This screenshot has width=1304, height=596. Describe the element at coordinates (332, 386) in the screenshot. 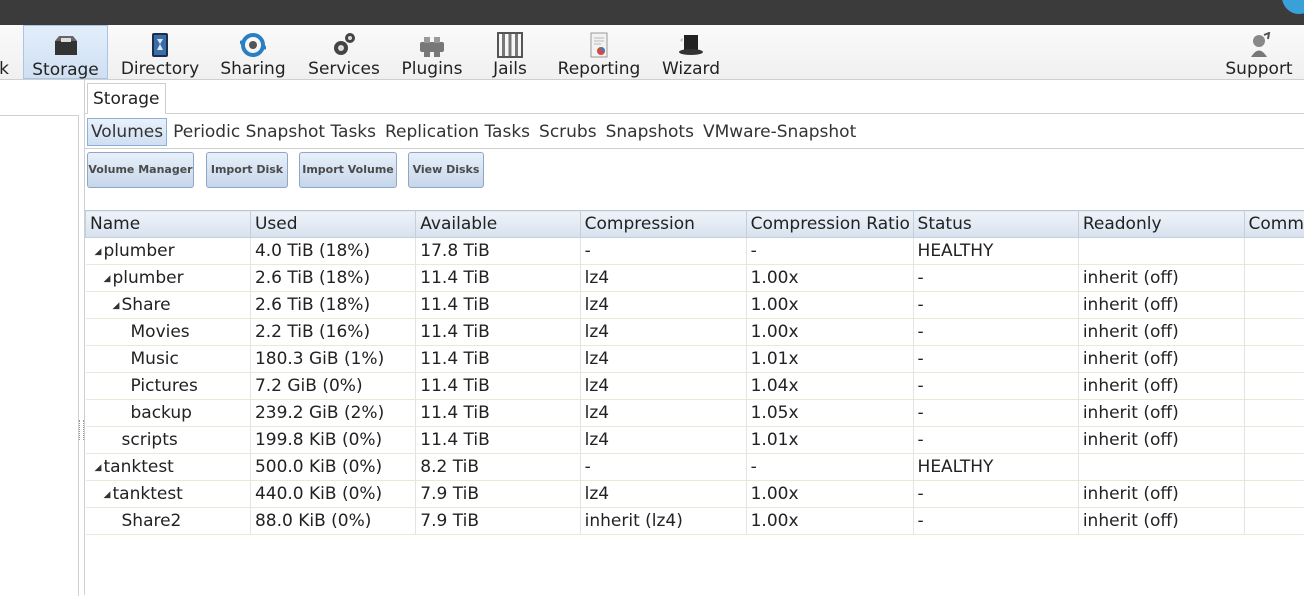

I see `cell-used: 7.2 GiB (0%)` at that location.